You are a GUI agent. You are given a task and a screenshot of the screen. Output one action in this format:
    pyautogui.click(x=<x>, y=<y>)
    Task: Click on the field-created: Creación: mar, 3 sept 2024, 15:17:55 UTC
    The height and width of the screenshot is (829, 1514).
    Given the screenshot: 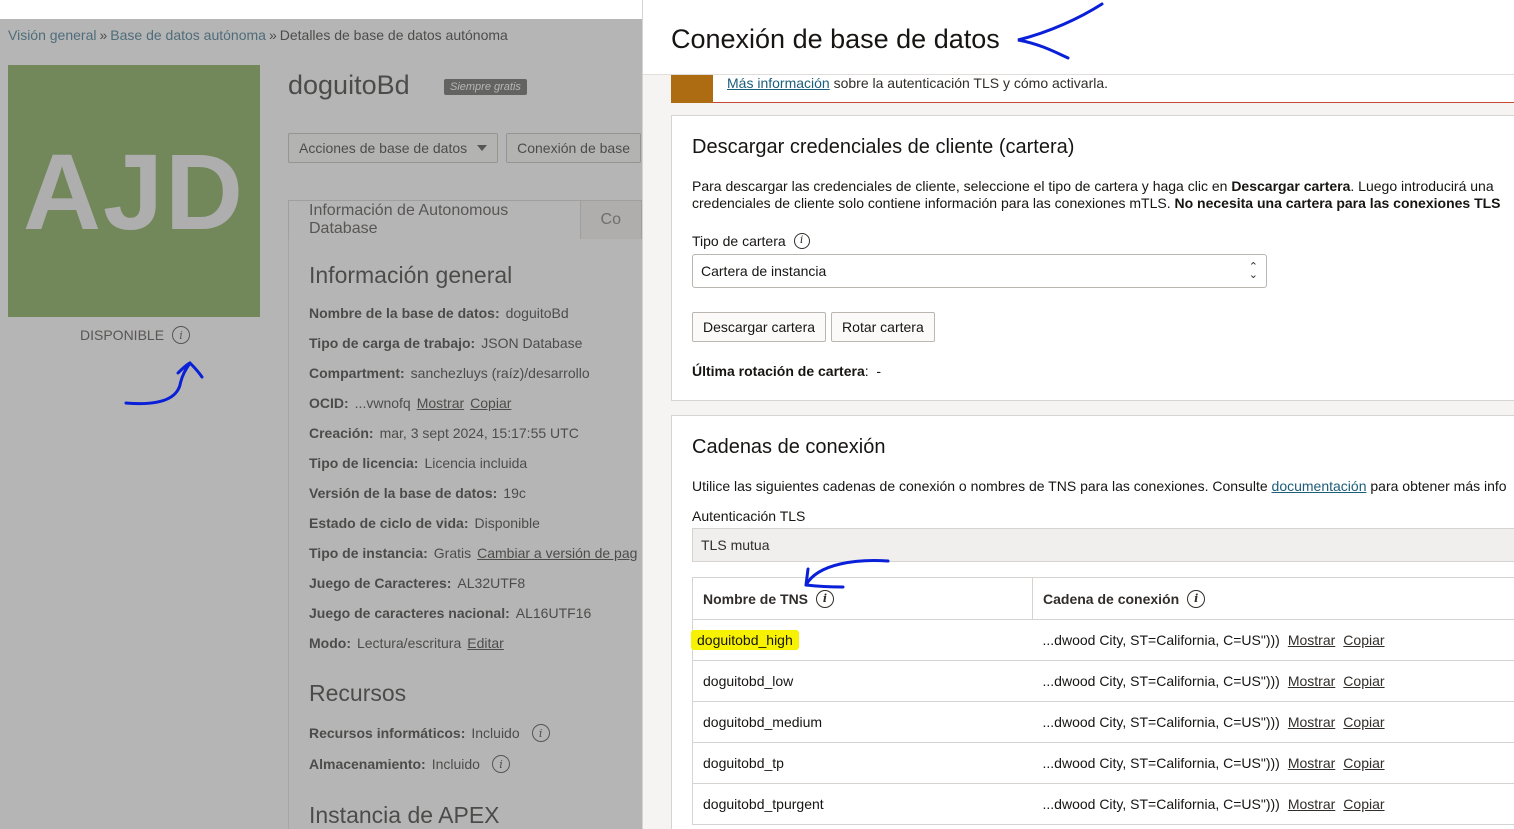 What is the action you would take?
    pyautogui.click(x=444, y=433)
    